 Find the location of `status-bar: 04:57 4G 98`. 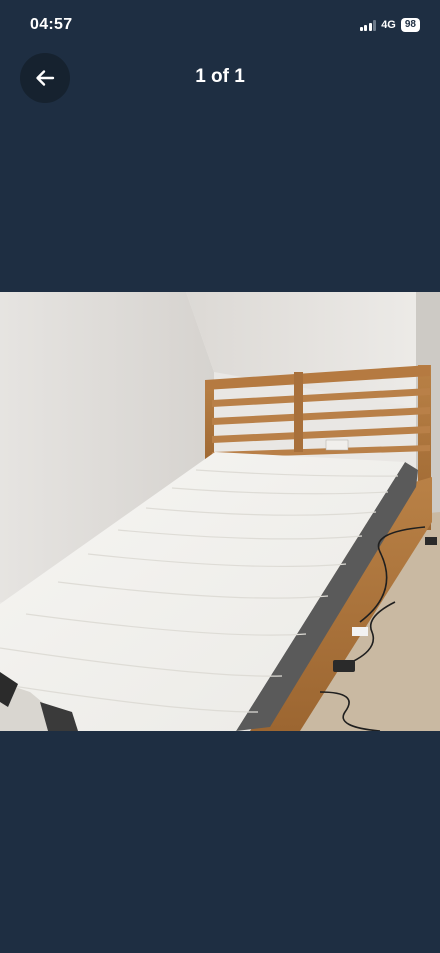

status-bar: 04:57 4G 98 is located at coordinates (220, 22).